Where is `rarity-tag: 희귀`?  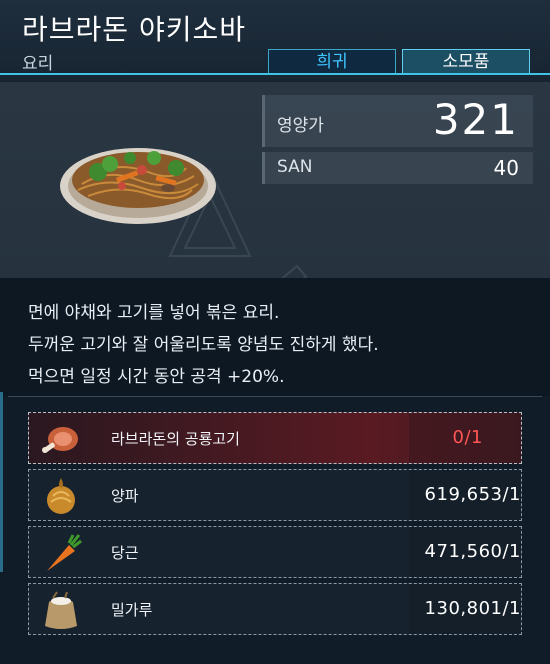 rarity-tag: 희귀 is located at coordinates (332, 61).